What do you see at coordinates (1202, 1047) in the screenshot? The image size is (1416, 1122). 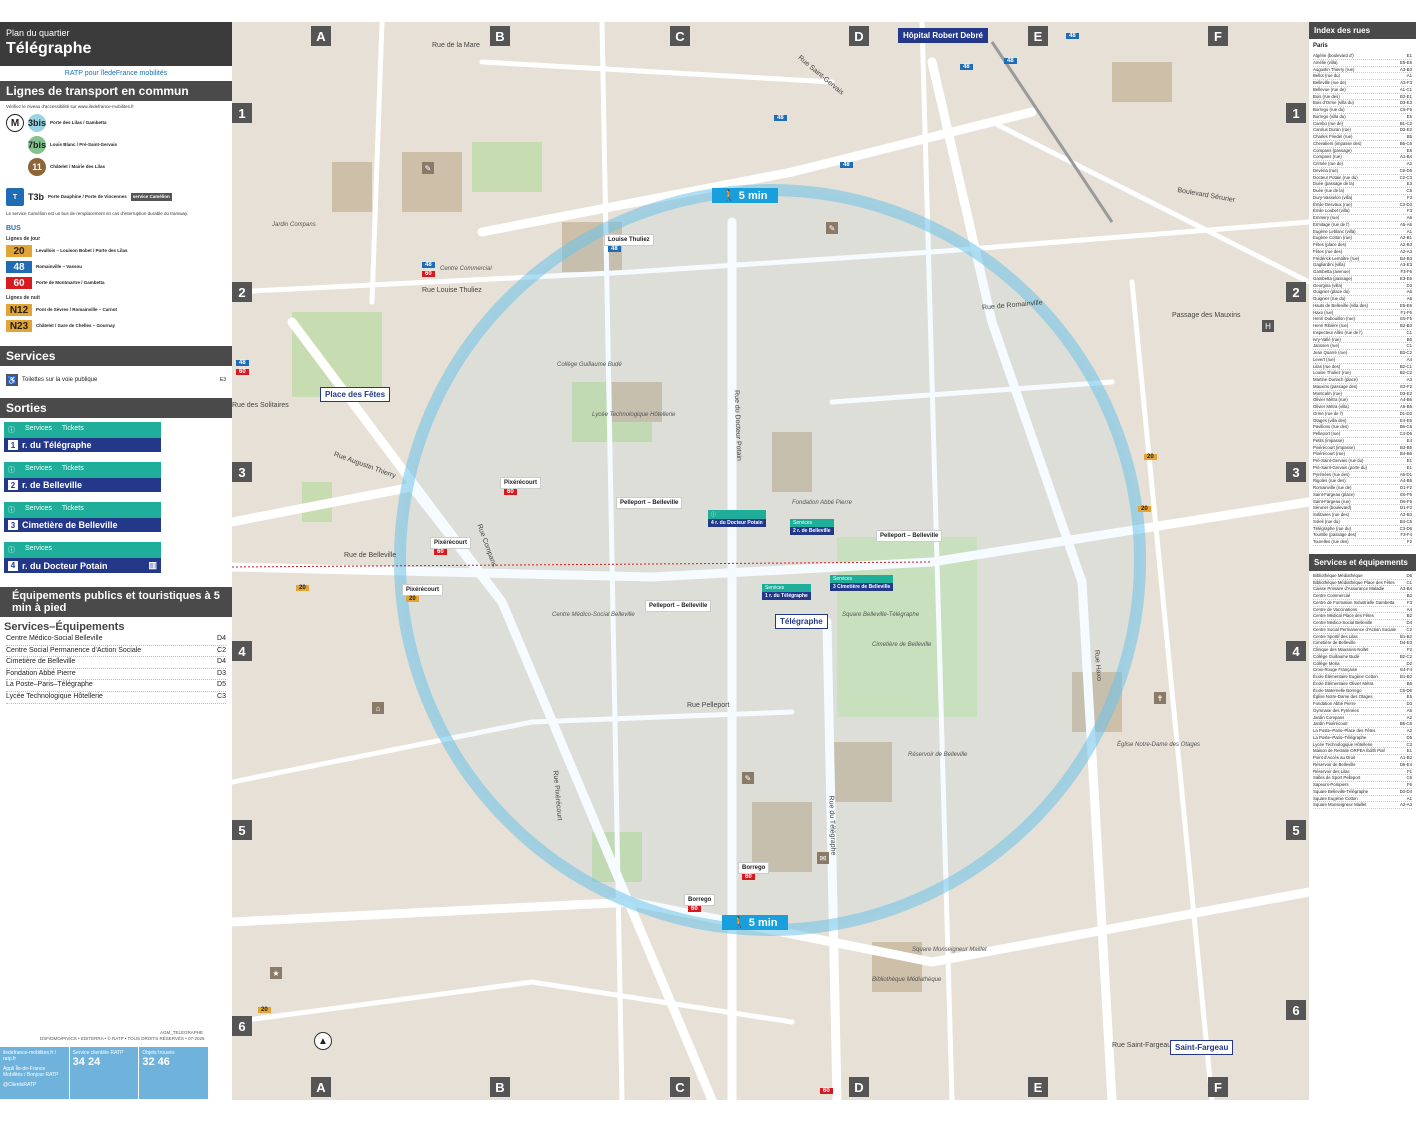 I see `station-saint-fargeau: Saint-Fargeau` at bounding box center [1202, 1047].